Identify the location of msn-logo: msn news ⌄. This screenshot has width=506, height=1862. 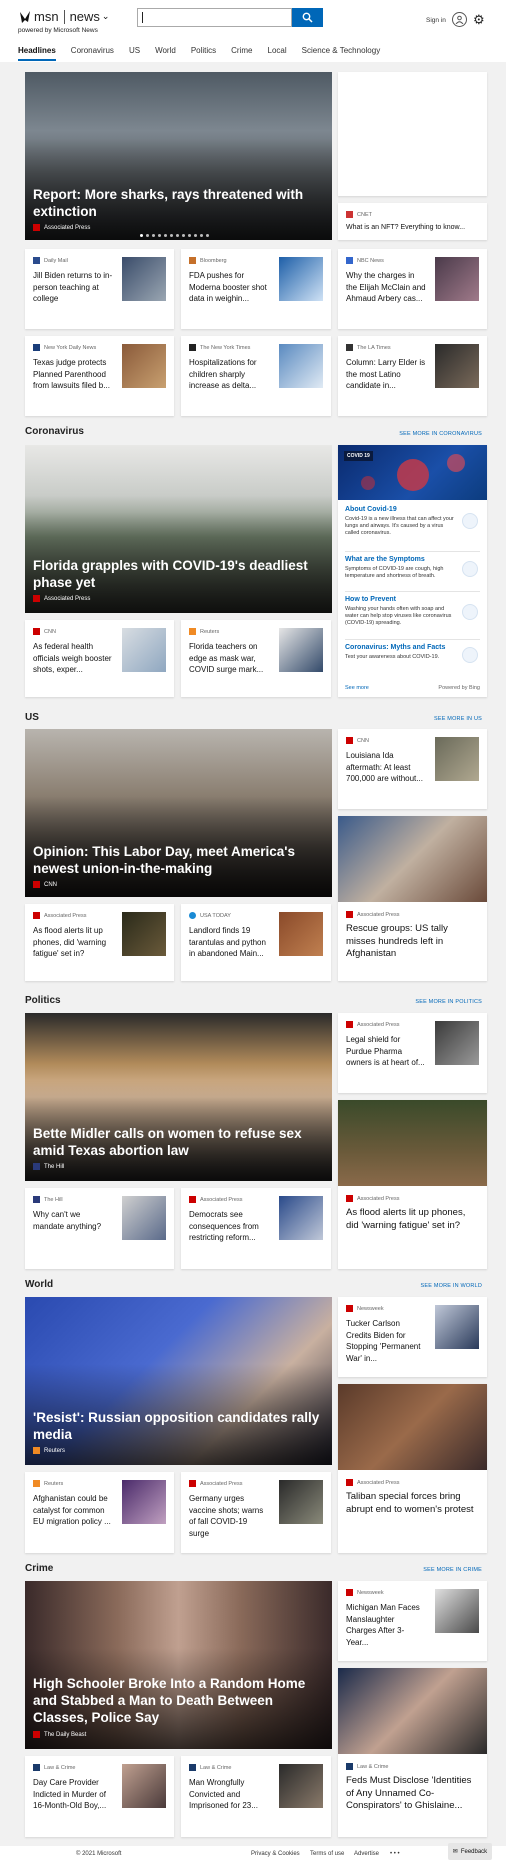
(63, 16).